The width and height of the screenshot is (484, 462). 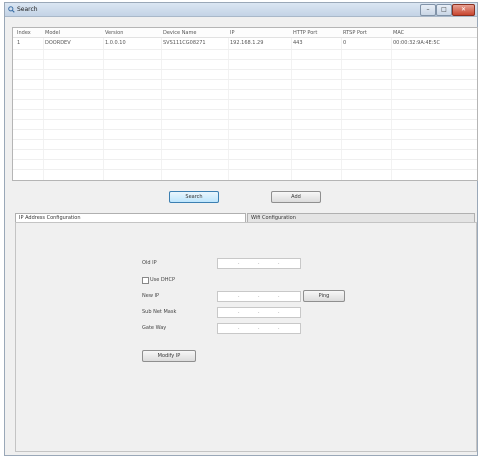 What do you see at coordinates (398, 33) in the screenshot?
I see `column-header-mac: MAC` at bounding box center [398, 33].